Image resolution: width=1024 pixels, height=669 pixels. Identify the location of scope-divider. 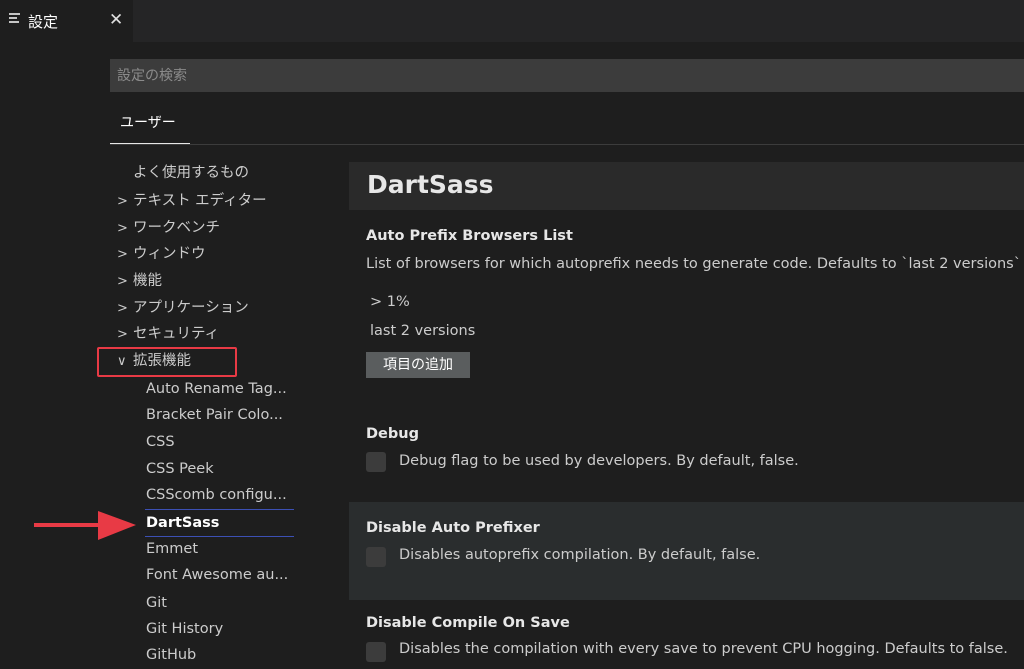
(567, 144).